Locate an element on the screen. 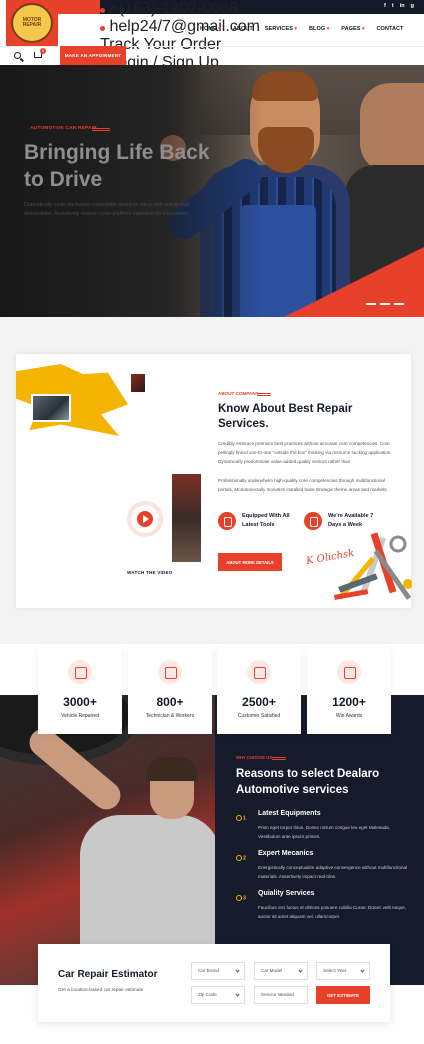 The width and height of the screenshot is (424, 1044). cart-count-badge: 0 is located at coordinates (43, 51).